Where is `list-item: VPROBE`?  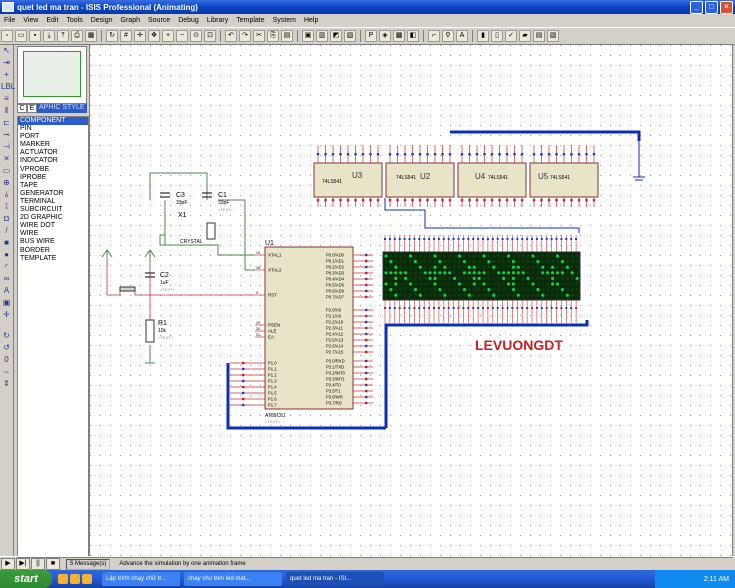
list-item: VPROBE is located at coordinates (53, 170).